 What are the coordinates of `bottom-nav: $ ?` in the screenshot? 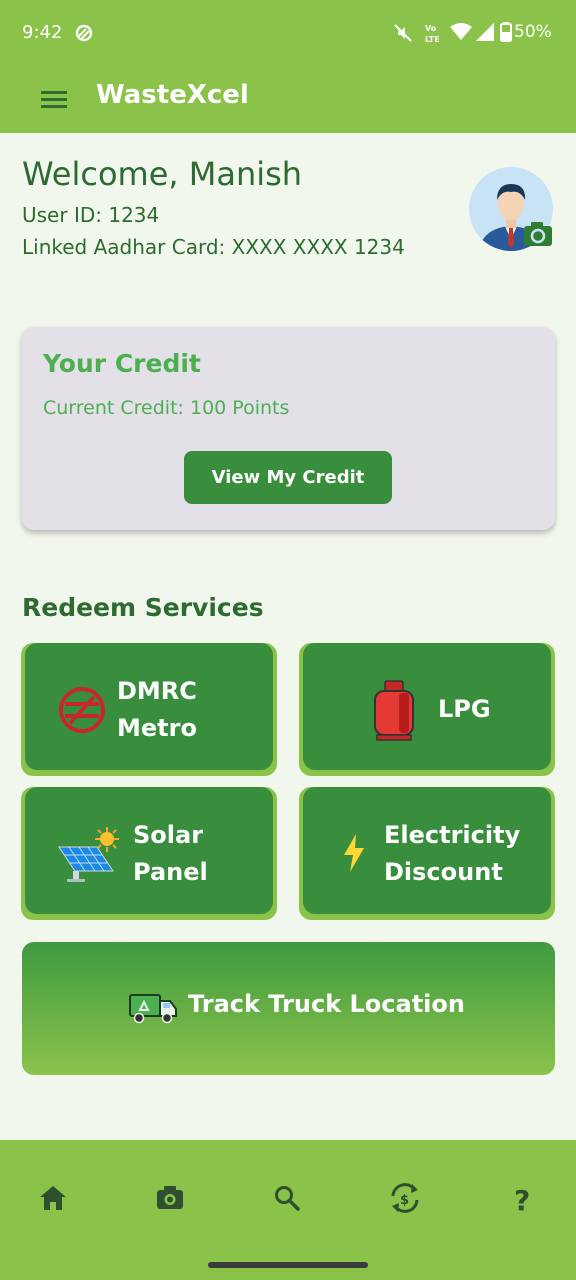 It's located at (288, 1210).